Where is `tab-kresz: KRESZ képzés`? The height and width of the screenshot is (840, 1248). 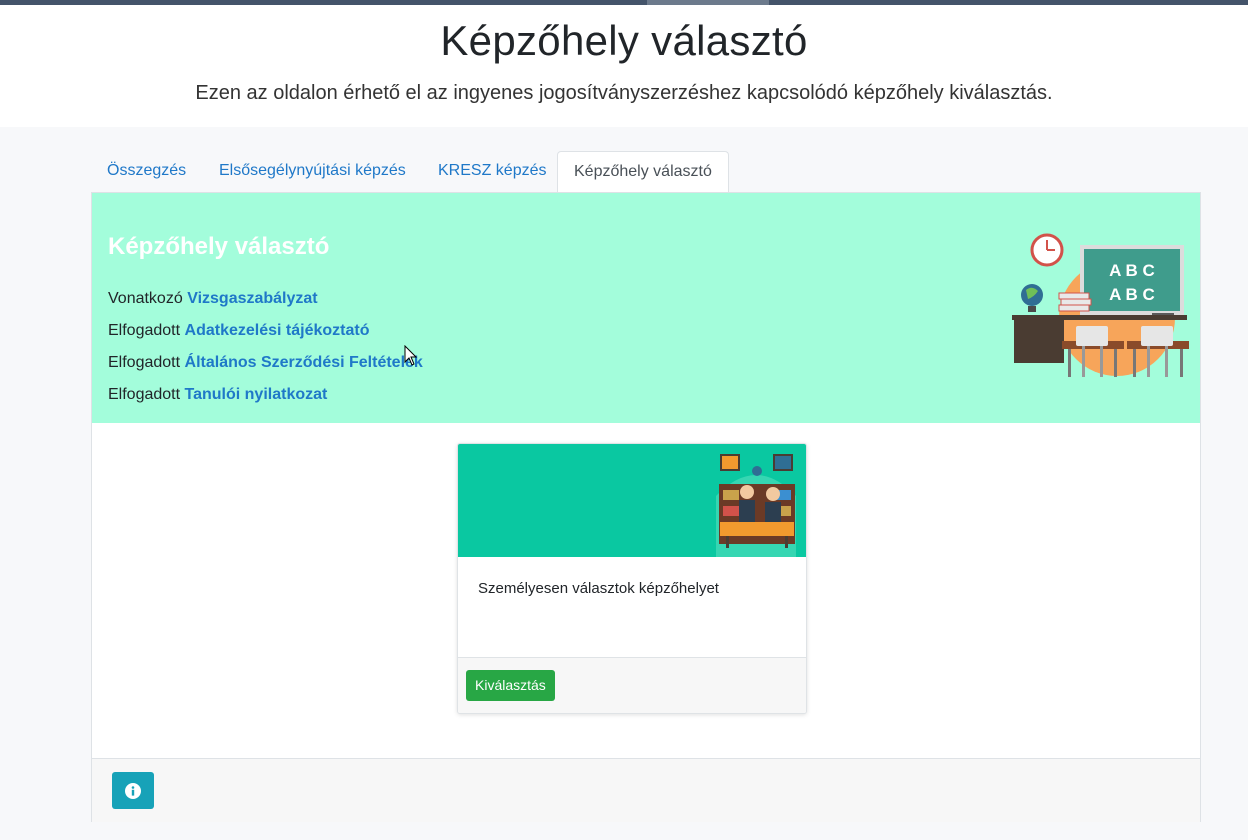 tab-kresz: KRESZ képzés is located at coordinates (492, 171).